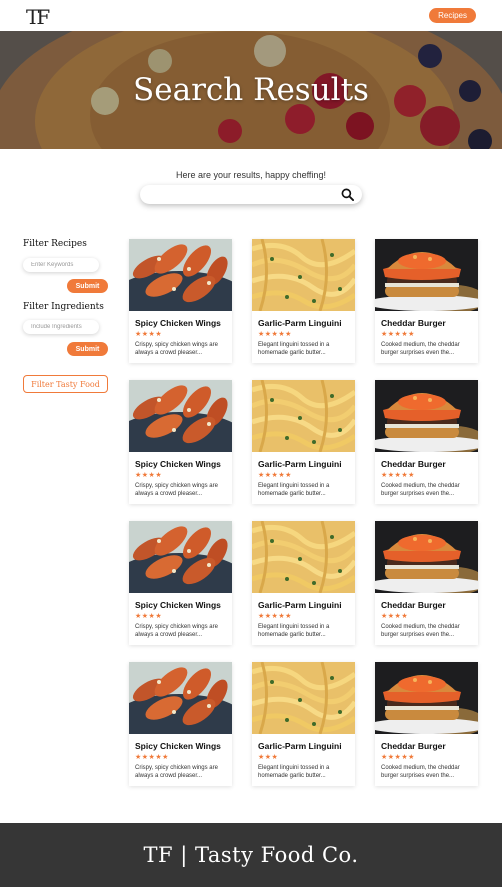 This screenshot has height=887, width=502. Describe the element at coordinates (268, 757) in the screenshot. I see `rating-stars: ★★★` at that location.